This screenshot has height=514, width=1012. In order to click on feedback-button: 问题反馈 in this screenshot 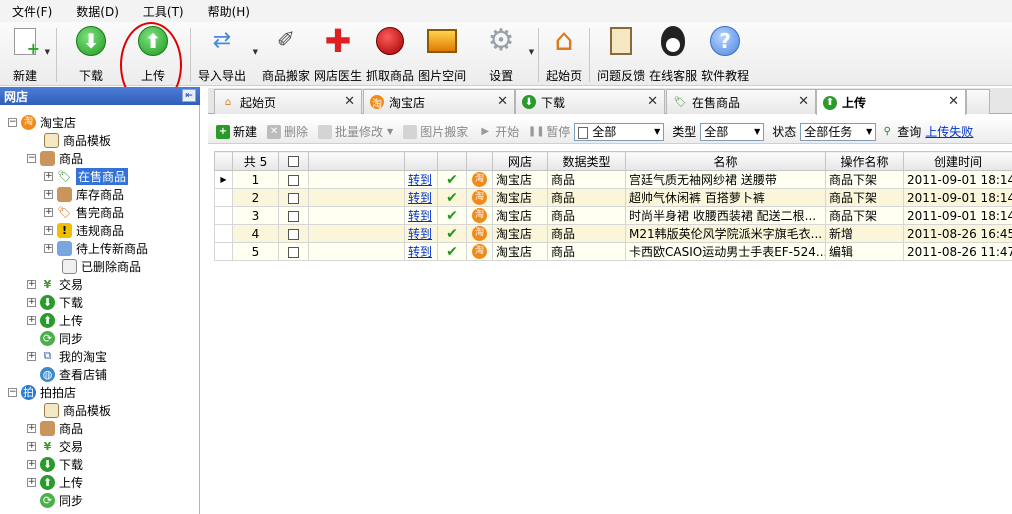, I will do `click(621, 53)`.